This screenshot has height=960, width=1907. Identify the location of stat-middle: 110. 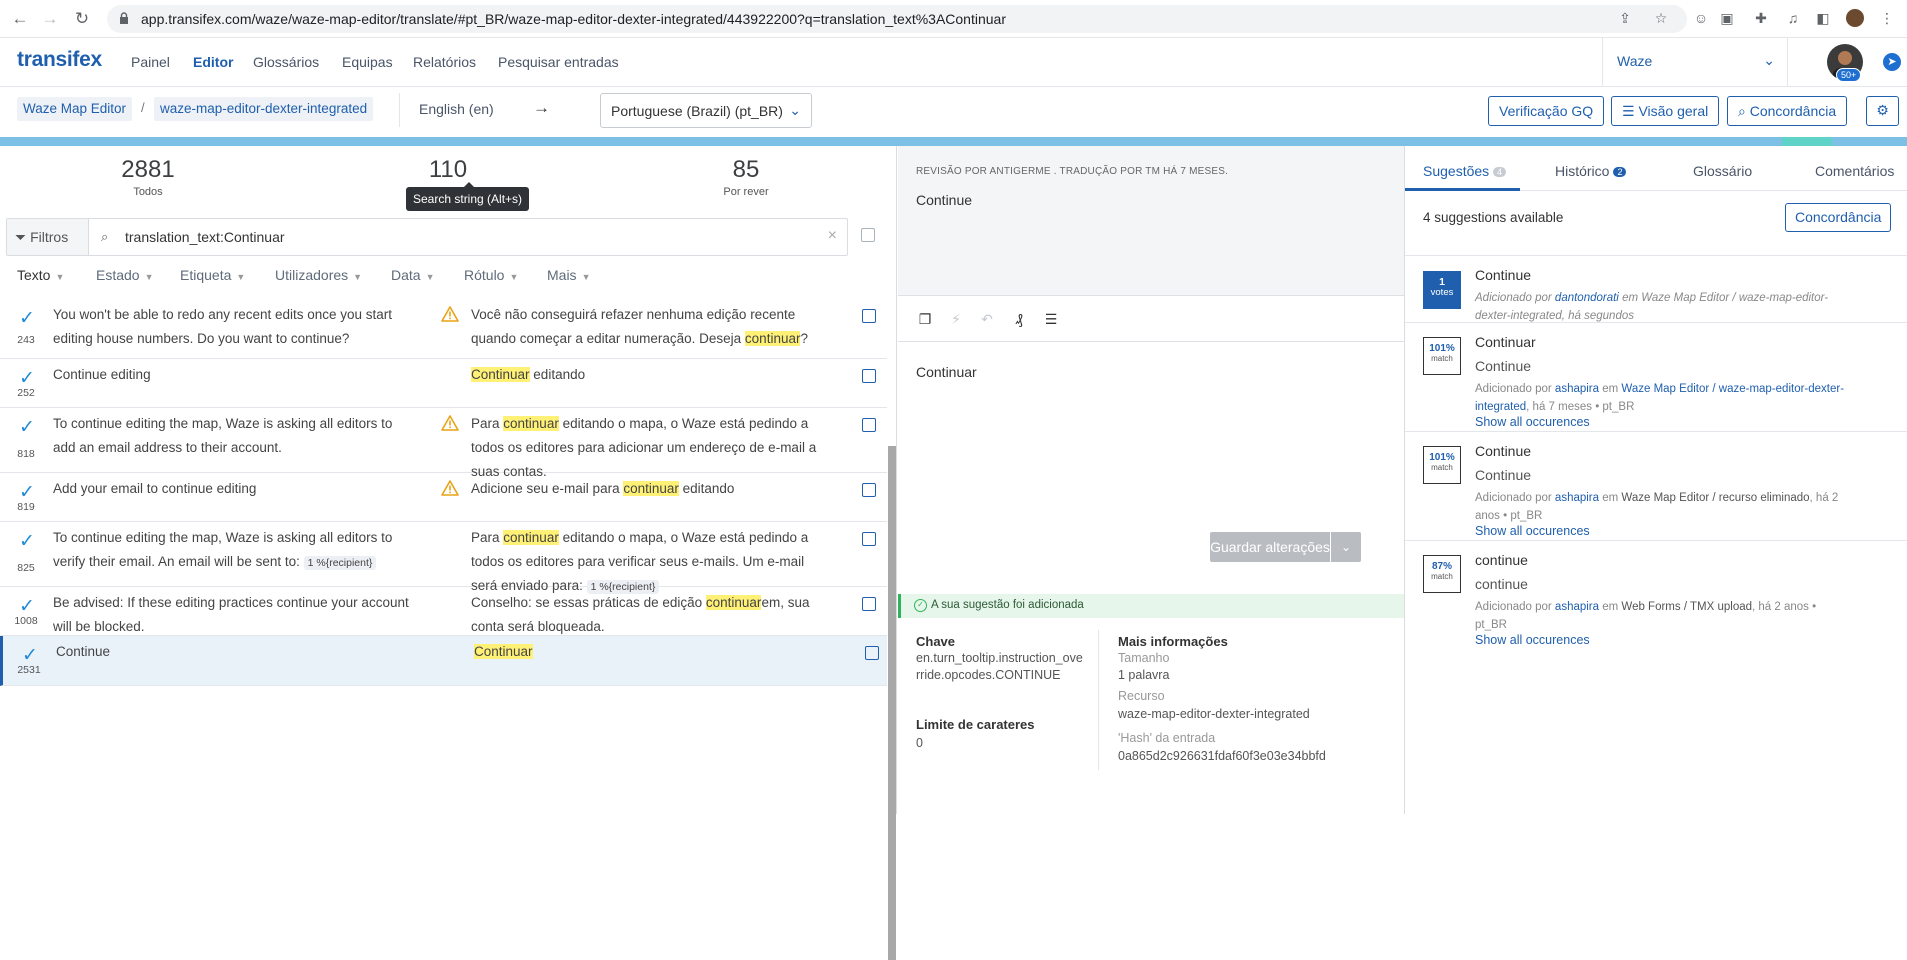
(448, 170).